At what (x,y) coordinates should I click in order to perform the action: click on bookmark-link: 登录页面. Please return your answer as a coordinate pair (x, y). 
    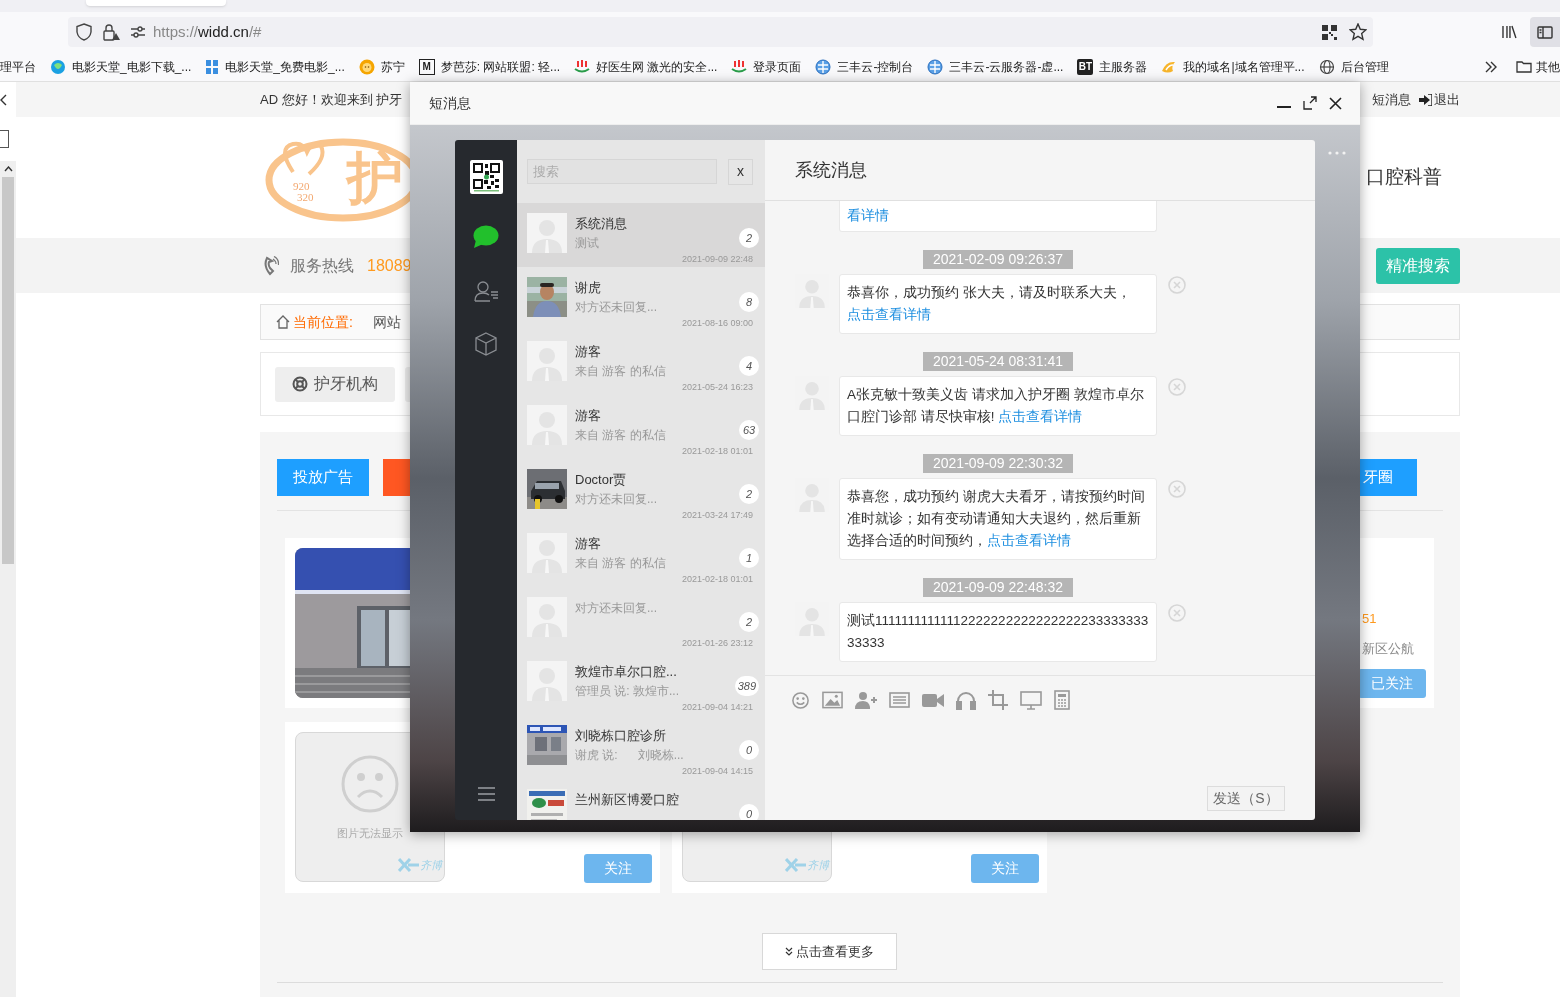
    Looking at the image, I should click on (777, 66).